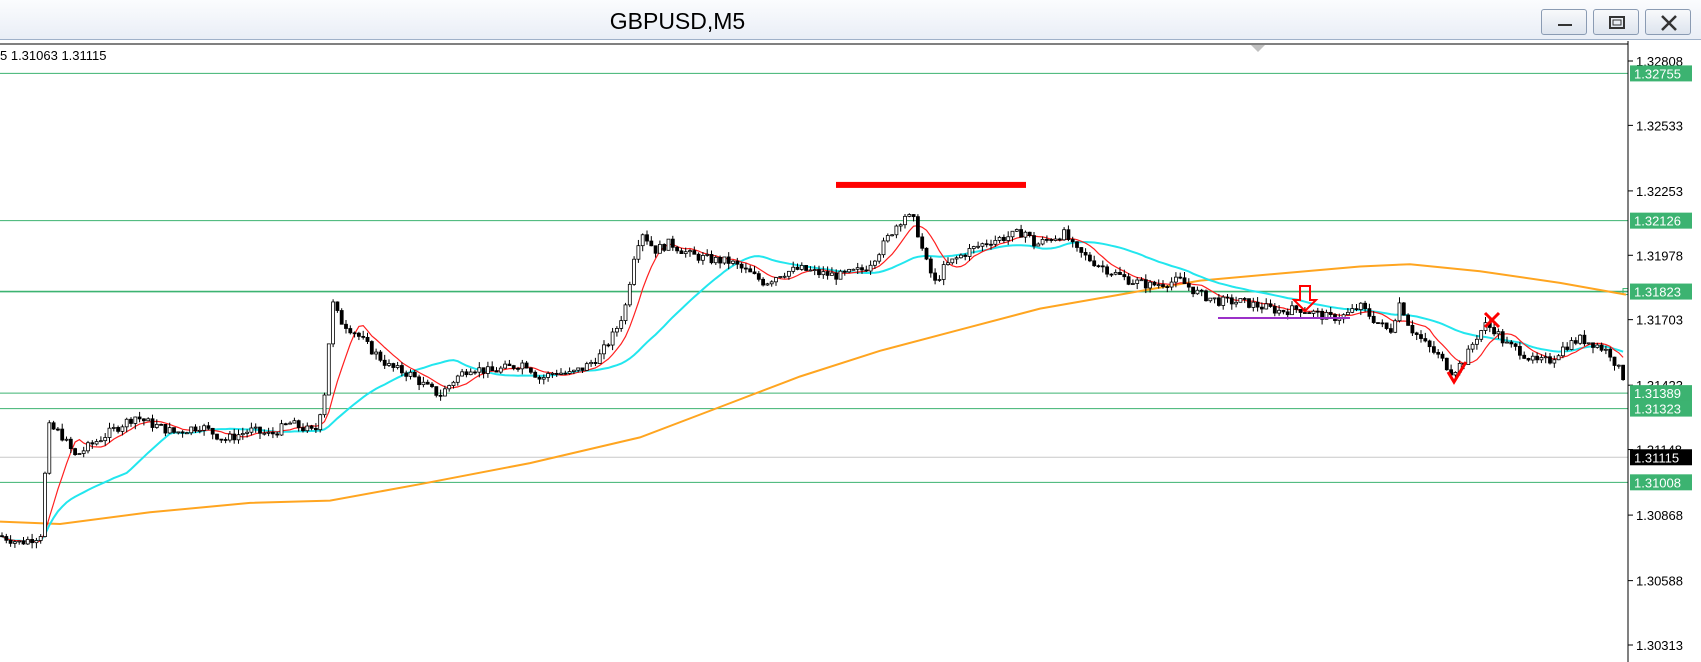  I want to click on restore-icon, so click(1617, 22).